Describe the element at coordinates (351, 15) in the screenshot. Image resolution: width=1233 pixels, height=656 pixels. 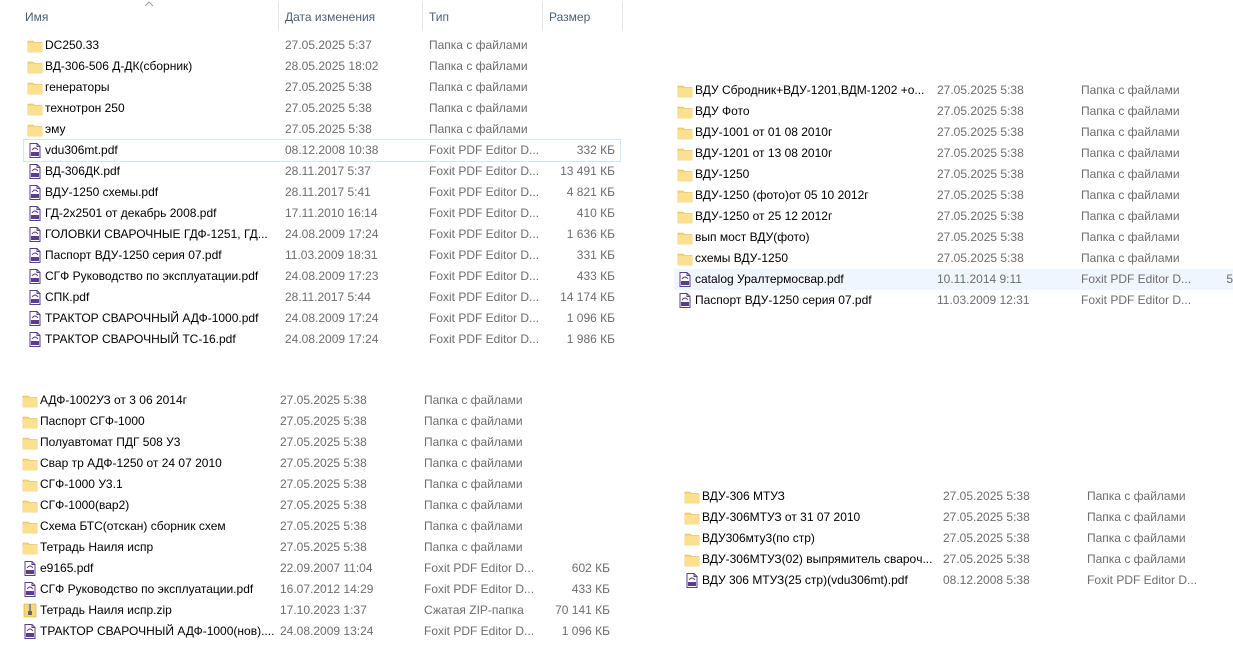
I see `column-header-date: Дата изменения` at that location.